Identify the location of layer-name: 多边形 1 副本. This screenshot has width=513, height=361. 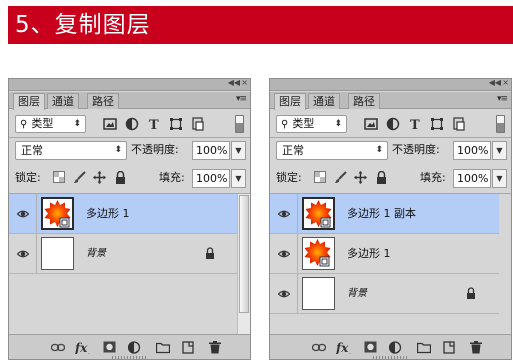
(381, 214).